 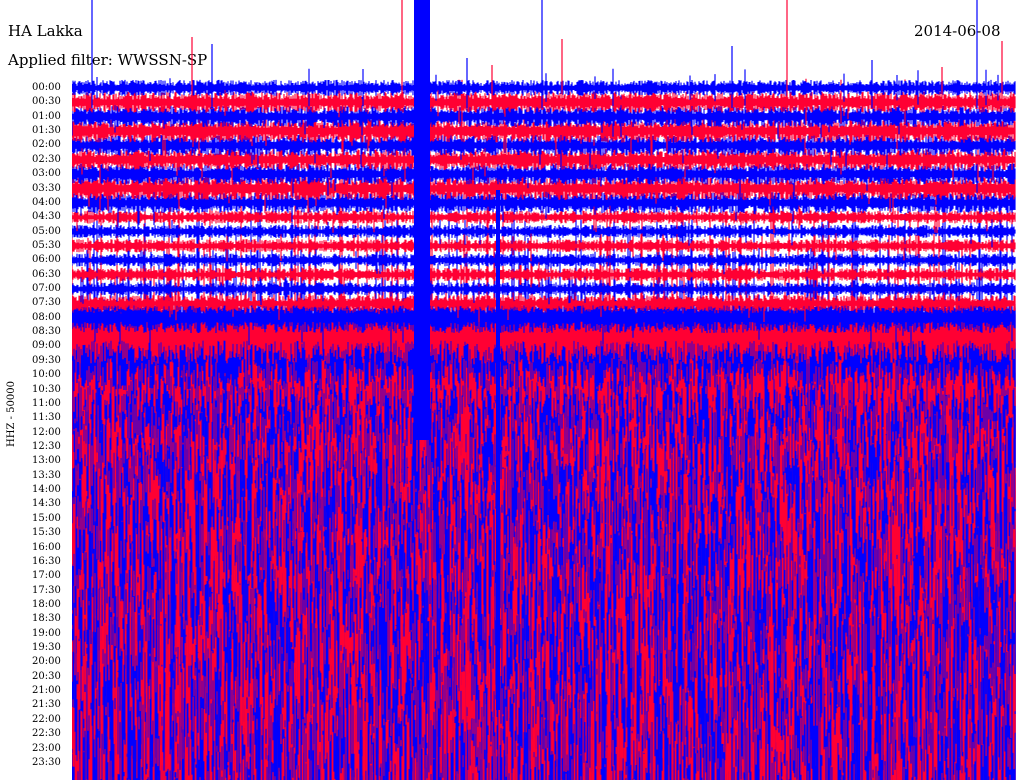 I want to click on time-tick-label: 05:30, so click(x=46, y=245).